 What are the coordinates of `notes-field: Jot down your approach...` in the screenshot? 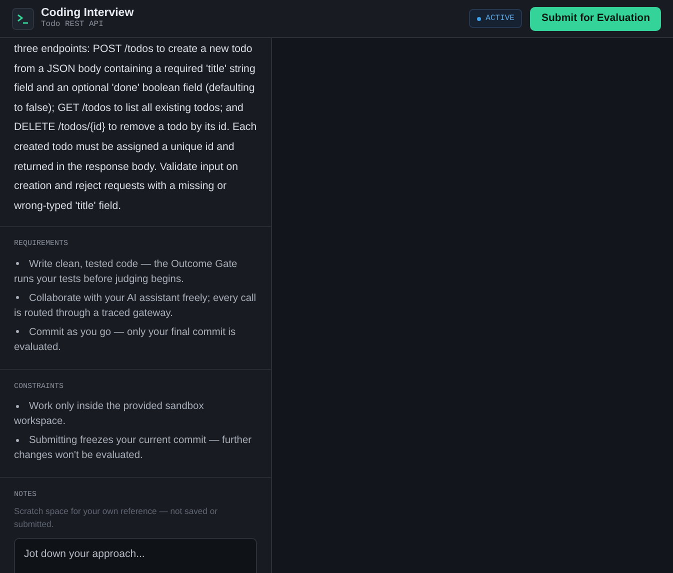 It's located at (135, 555).